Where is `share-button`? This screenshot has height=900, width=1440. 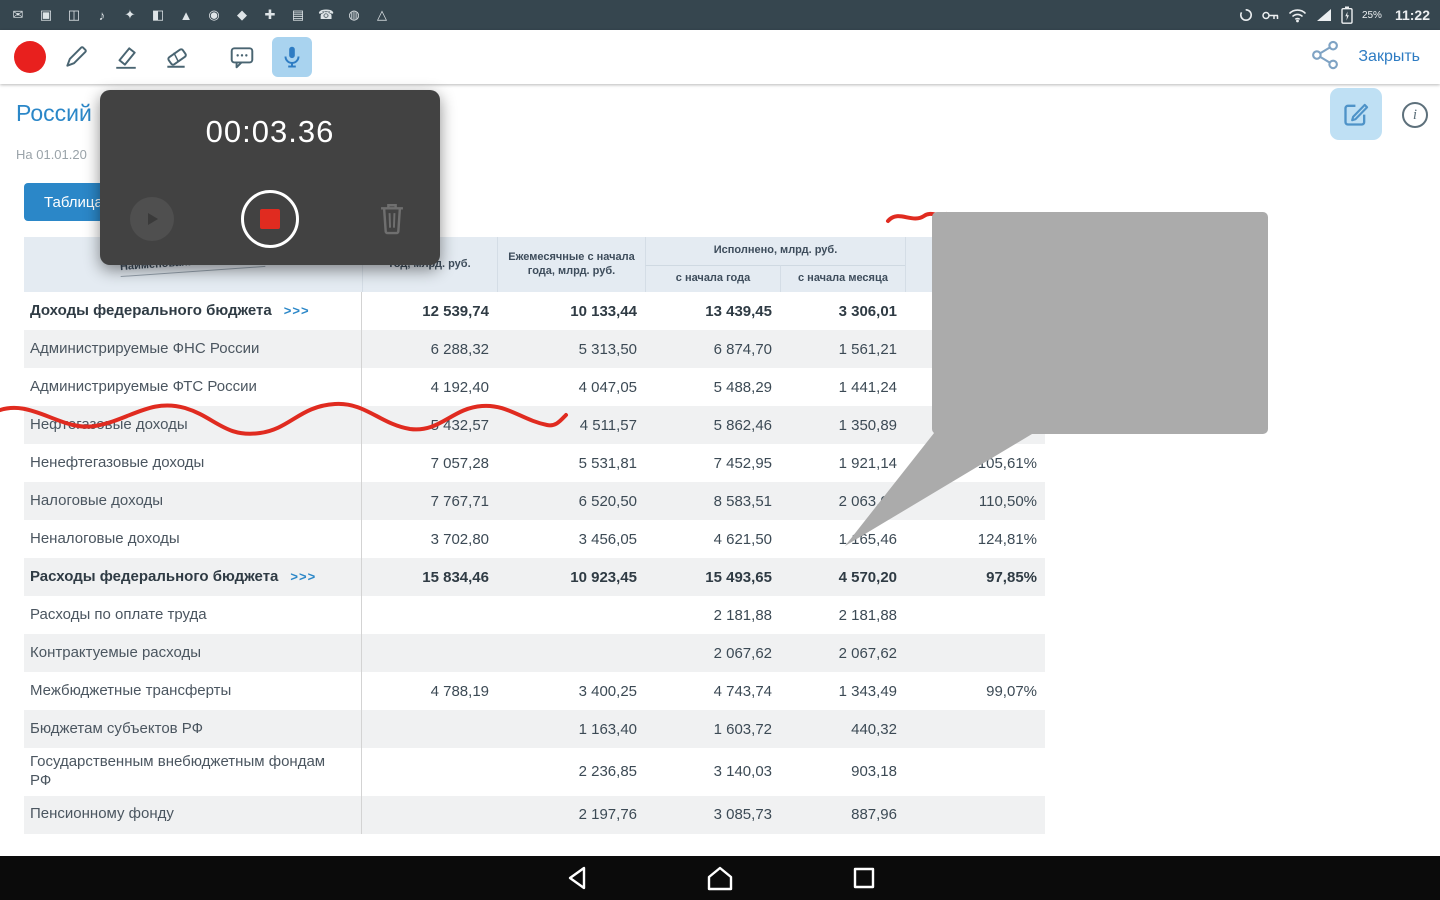 share-button is located at coordinates (1325, 57).